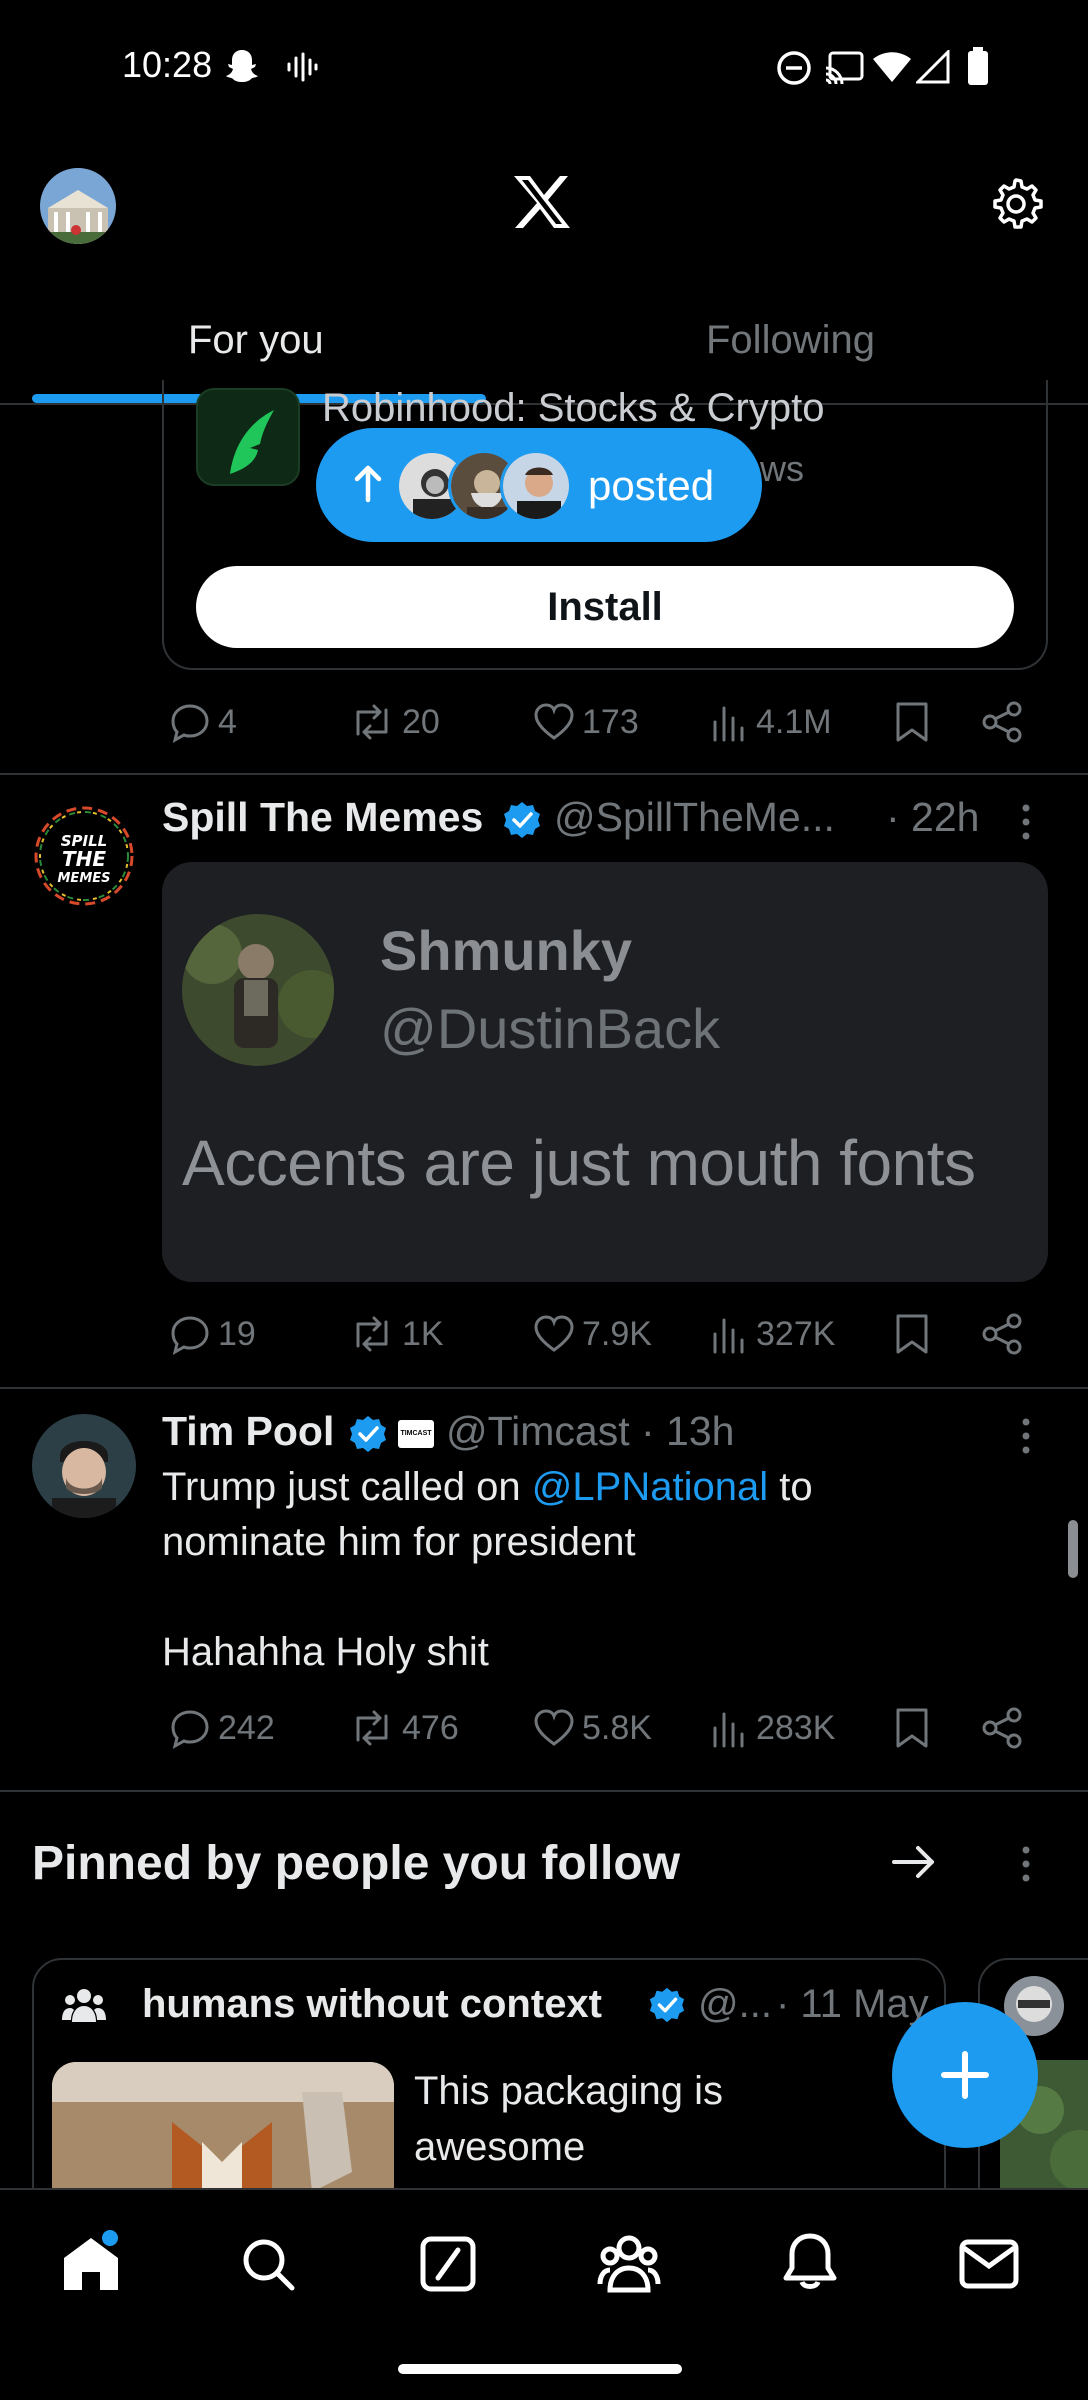  I want to click on svg-text: THE, so click(84, 859).